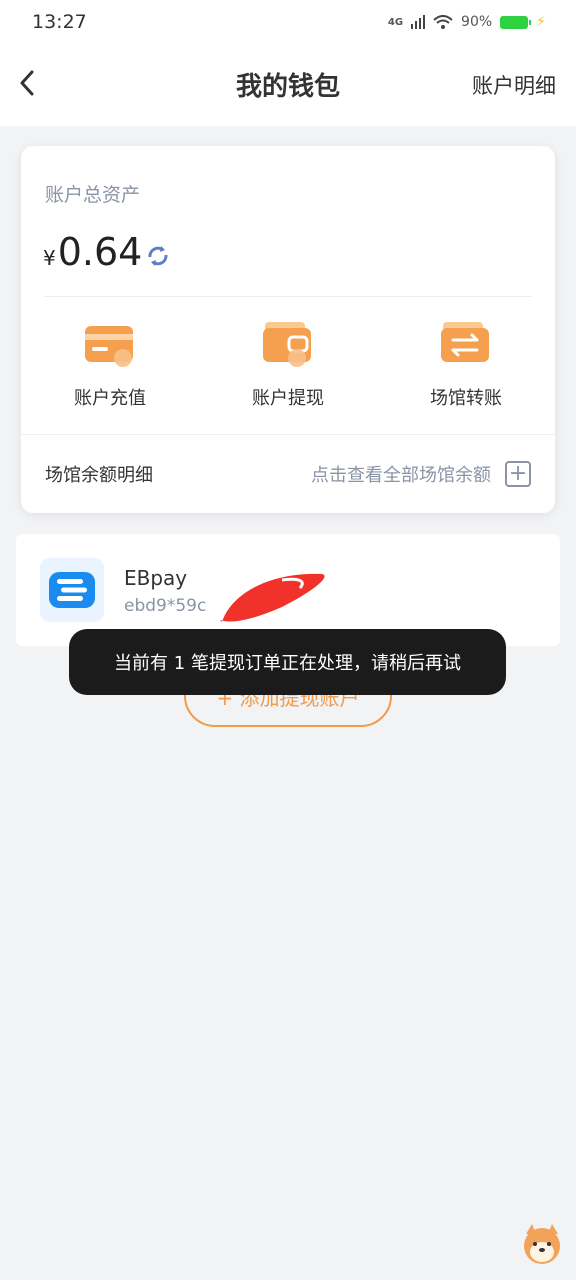 This screenshot has width=576, height=1280. What do you see at coordinates (288, 474) in the screenshot?
I see `venue-balance-row: 场馆余额明细 点击查看全部场馆余额 +` at bounding box center [288, 474].